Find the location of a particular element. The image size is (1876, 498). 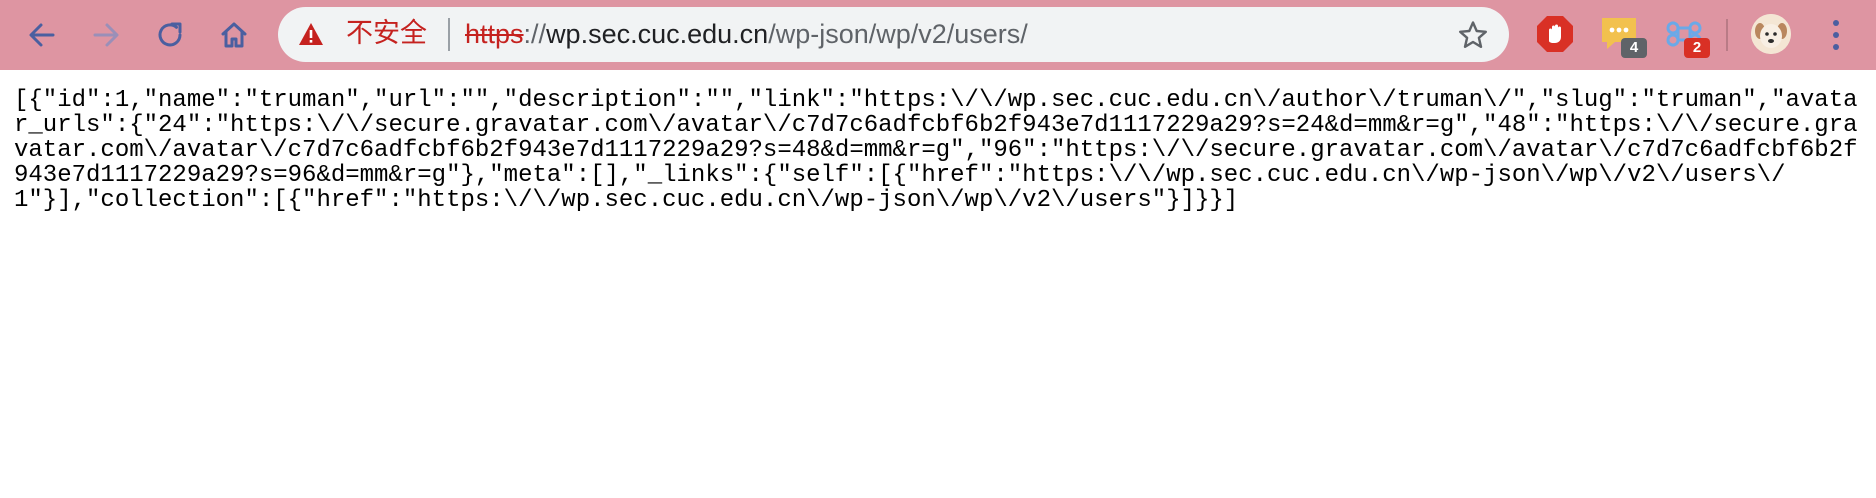

adblock-extension-button is located at coordinates (1555, 34).